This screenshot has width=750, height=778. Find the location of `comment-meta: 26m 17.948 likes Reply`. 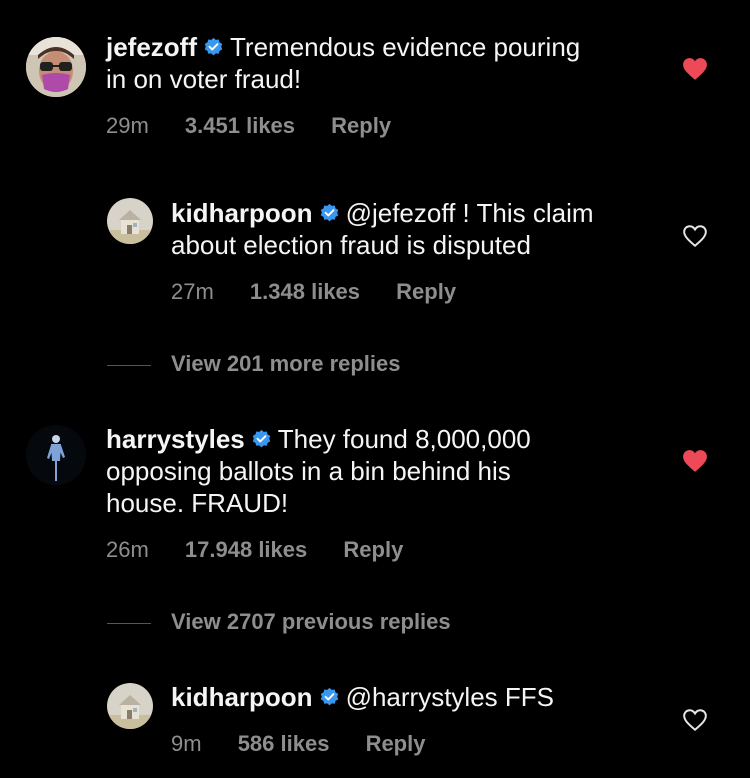

comment-meta: 26m 17.948 likes Reply is located at coordinates (269, 550).